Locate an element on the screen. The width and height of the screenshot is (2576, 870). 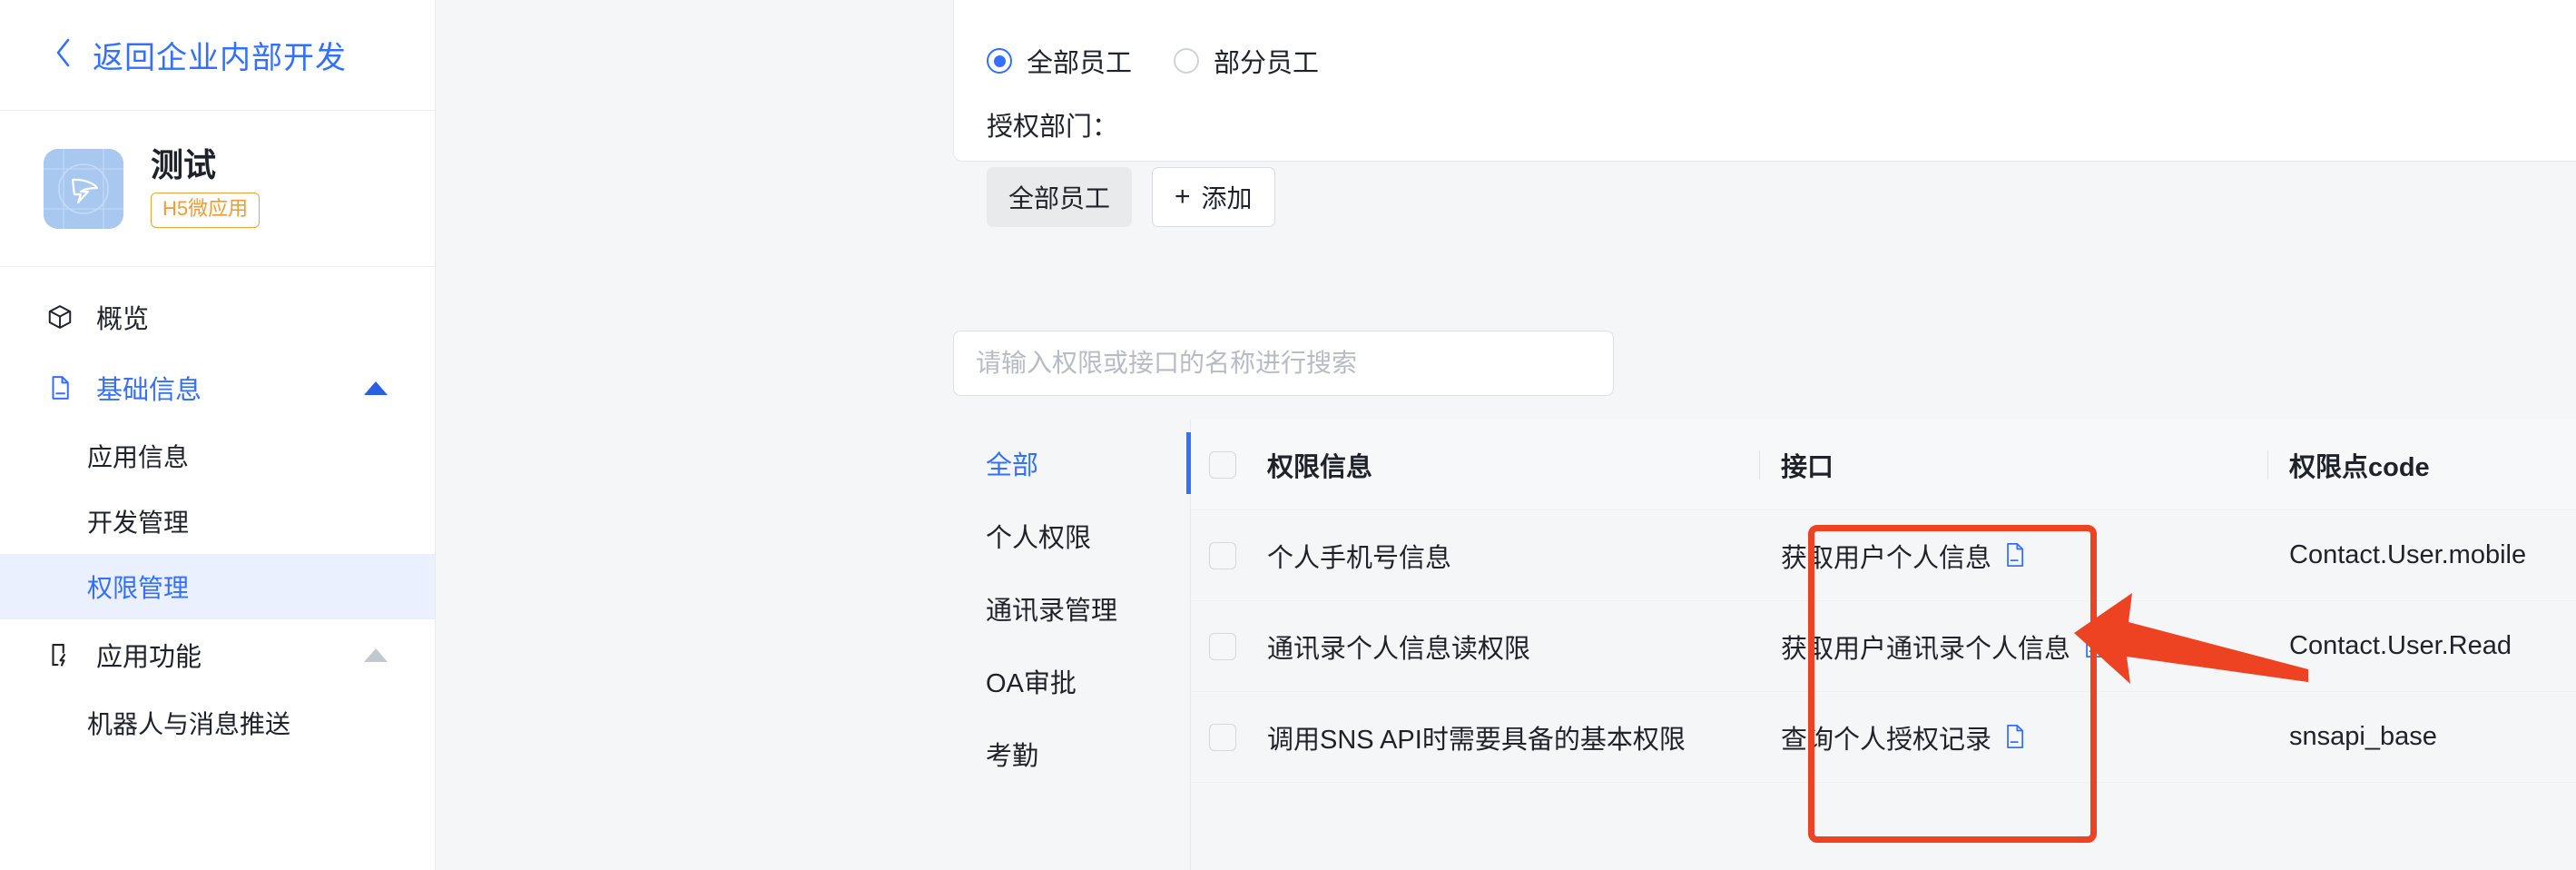
plus-icon: + is located at coordinates (1183, 197).